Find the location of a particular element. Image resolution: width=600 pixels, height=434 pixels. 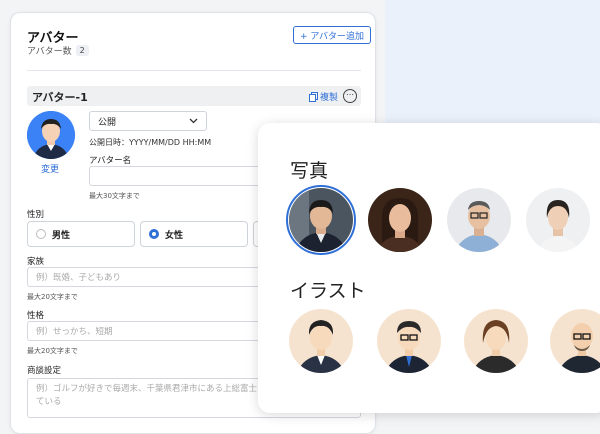

avatar-count-badge: 2 is located at coordinates (82, 50).